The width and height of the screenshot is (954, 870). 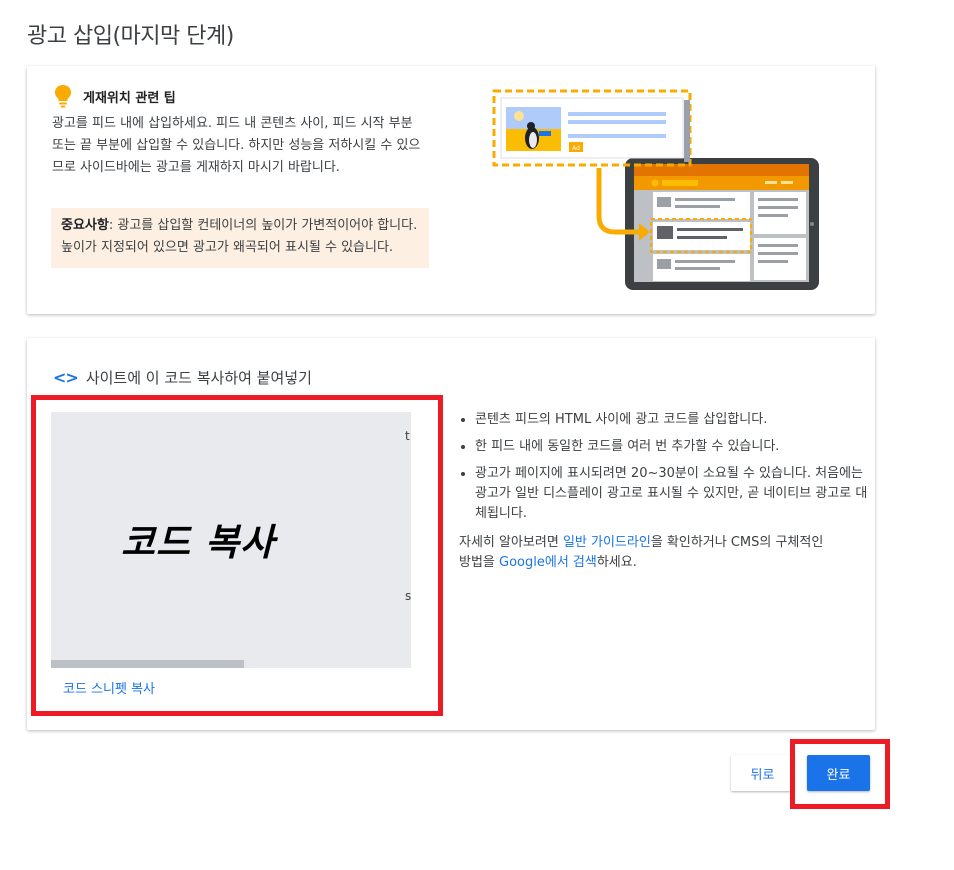 I want to click on important-label: 중요사항, so click(x=85, y=225).